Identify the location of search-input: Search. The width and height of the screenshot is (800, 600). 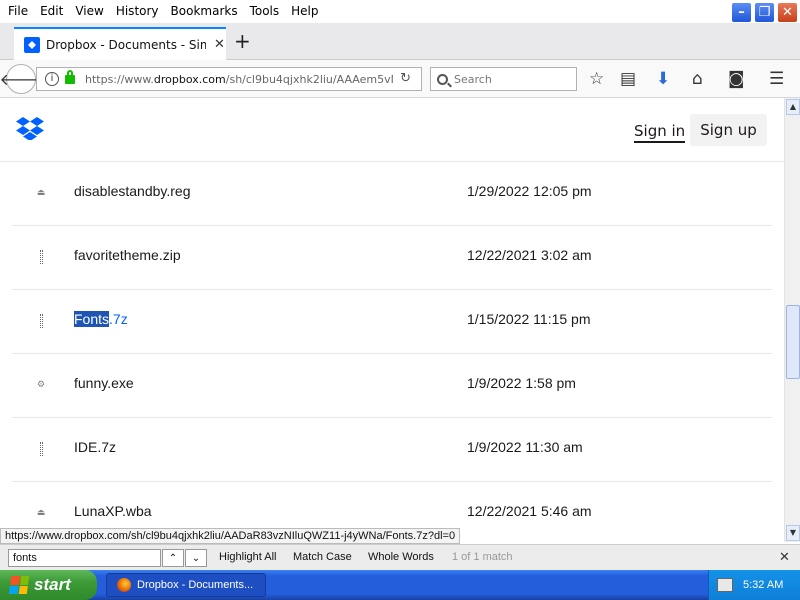
(503, 79).